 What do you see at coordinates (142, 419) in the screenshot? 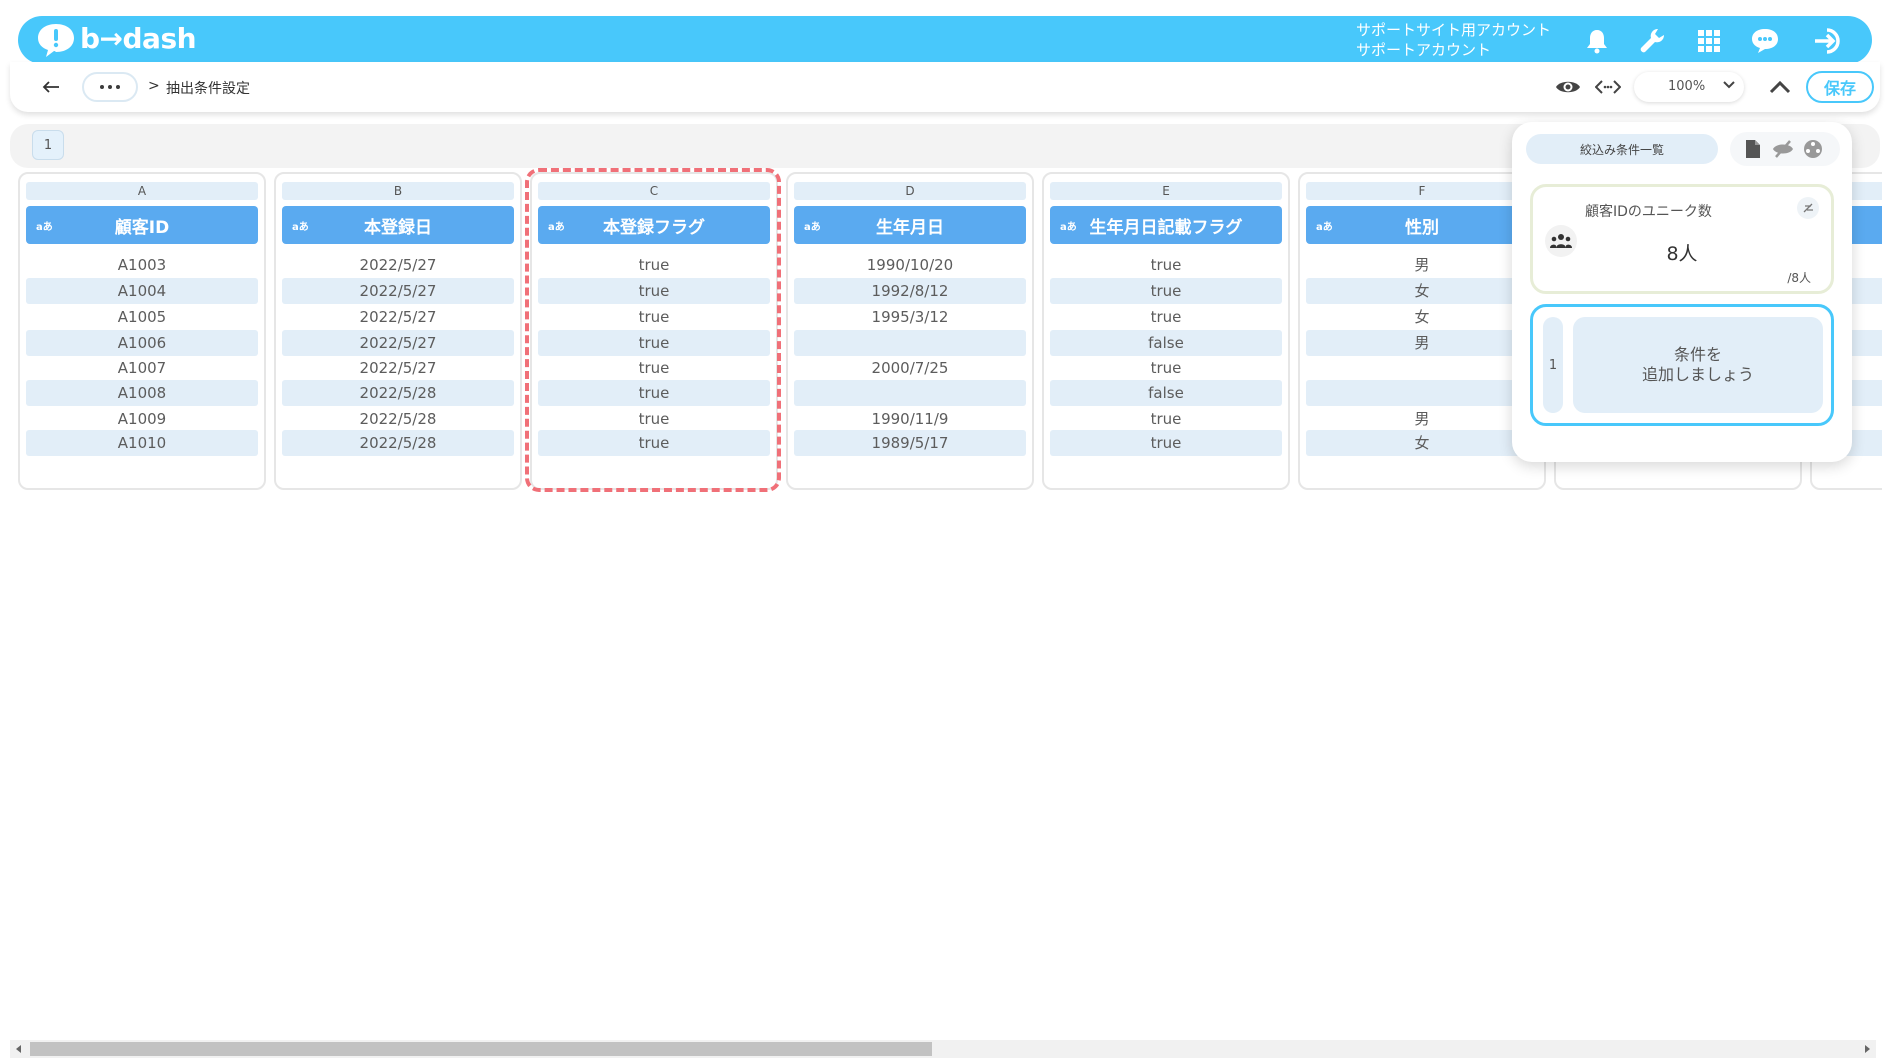
I see `table-cell: A1009` at bounding box center [142, 419].